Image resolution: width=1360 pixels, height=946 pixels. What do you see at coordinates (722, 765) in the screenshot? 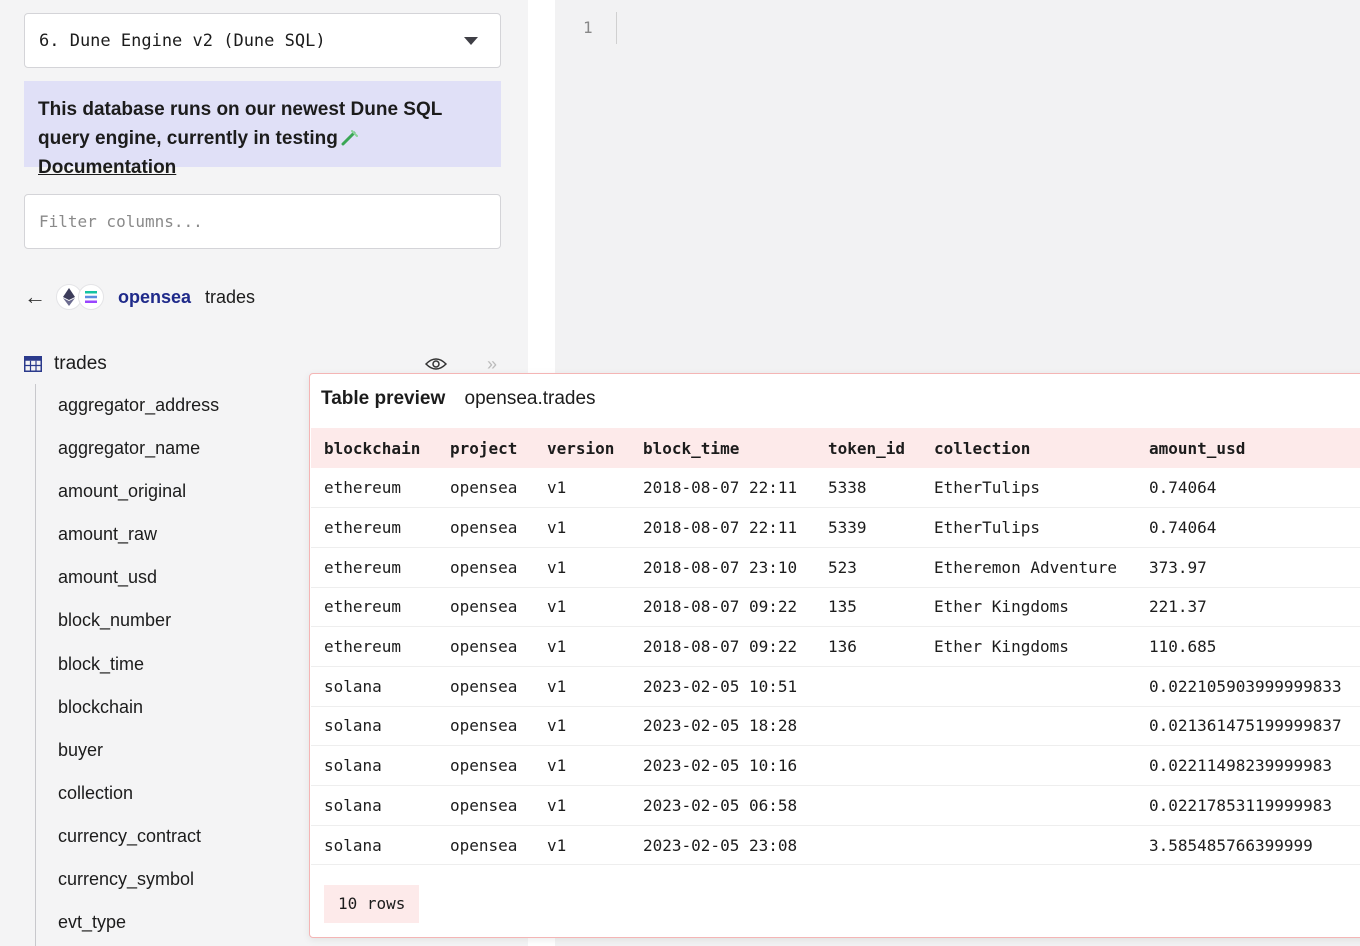
I see `table-cell: 2023-02-05 10:16` at bounding box center [722, 765].